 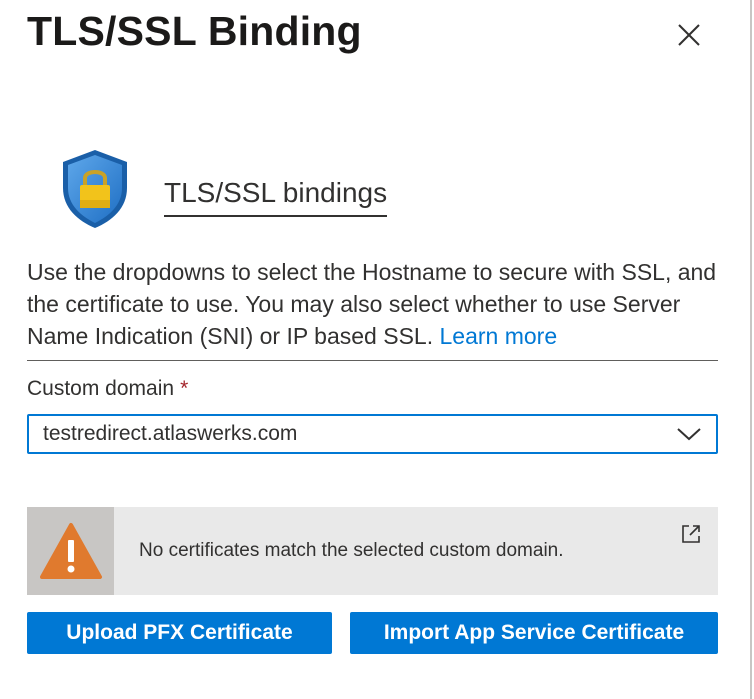 I want to click on shield-lock-icon, so click(x=95, y=189).